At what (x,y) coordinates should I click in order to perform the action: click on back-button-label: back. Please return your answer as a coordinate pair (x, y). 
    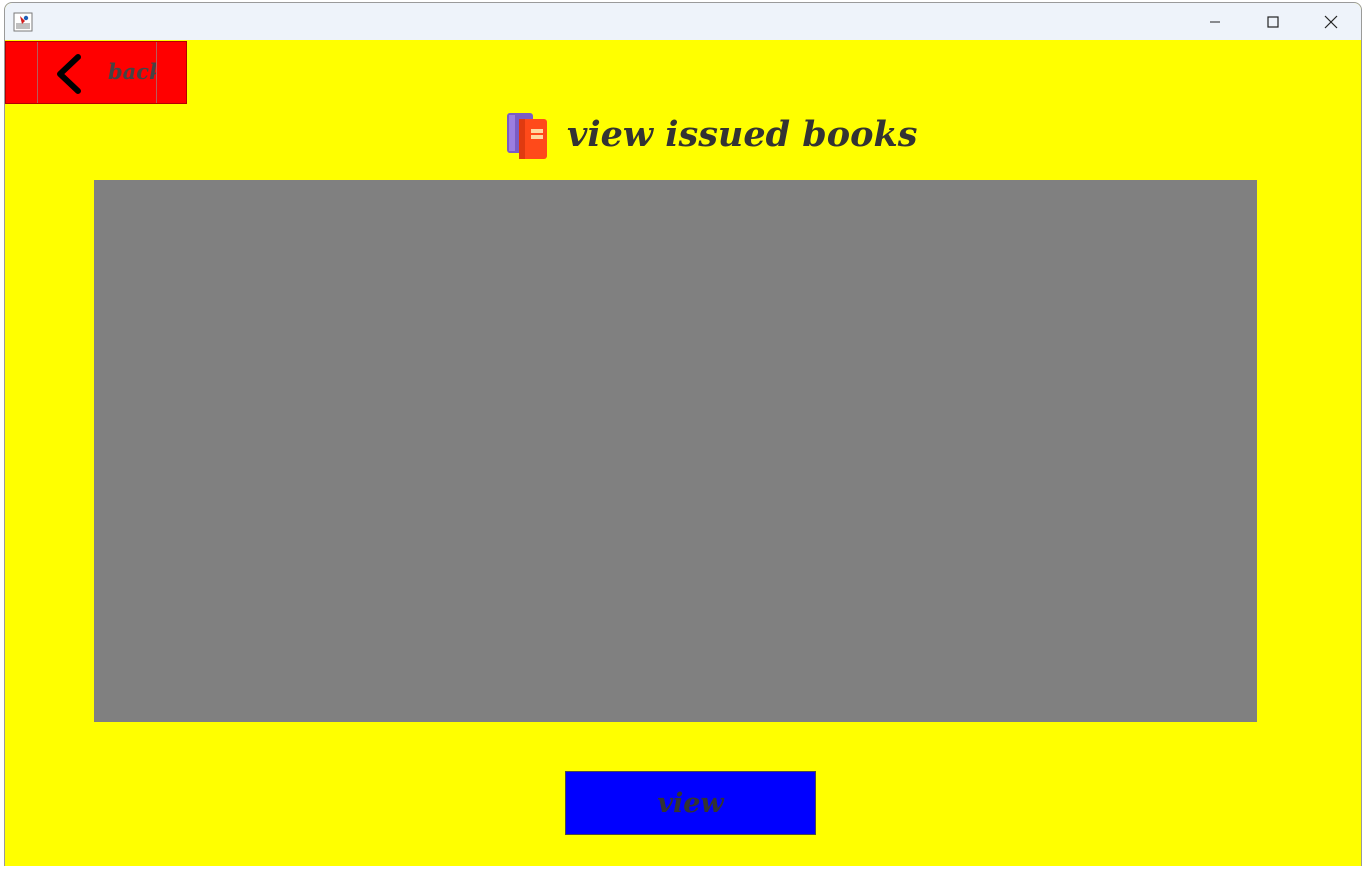
    Looking at the image, I should click on (132, 71).